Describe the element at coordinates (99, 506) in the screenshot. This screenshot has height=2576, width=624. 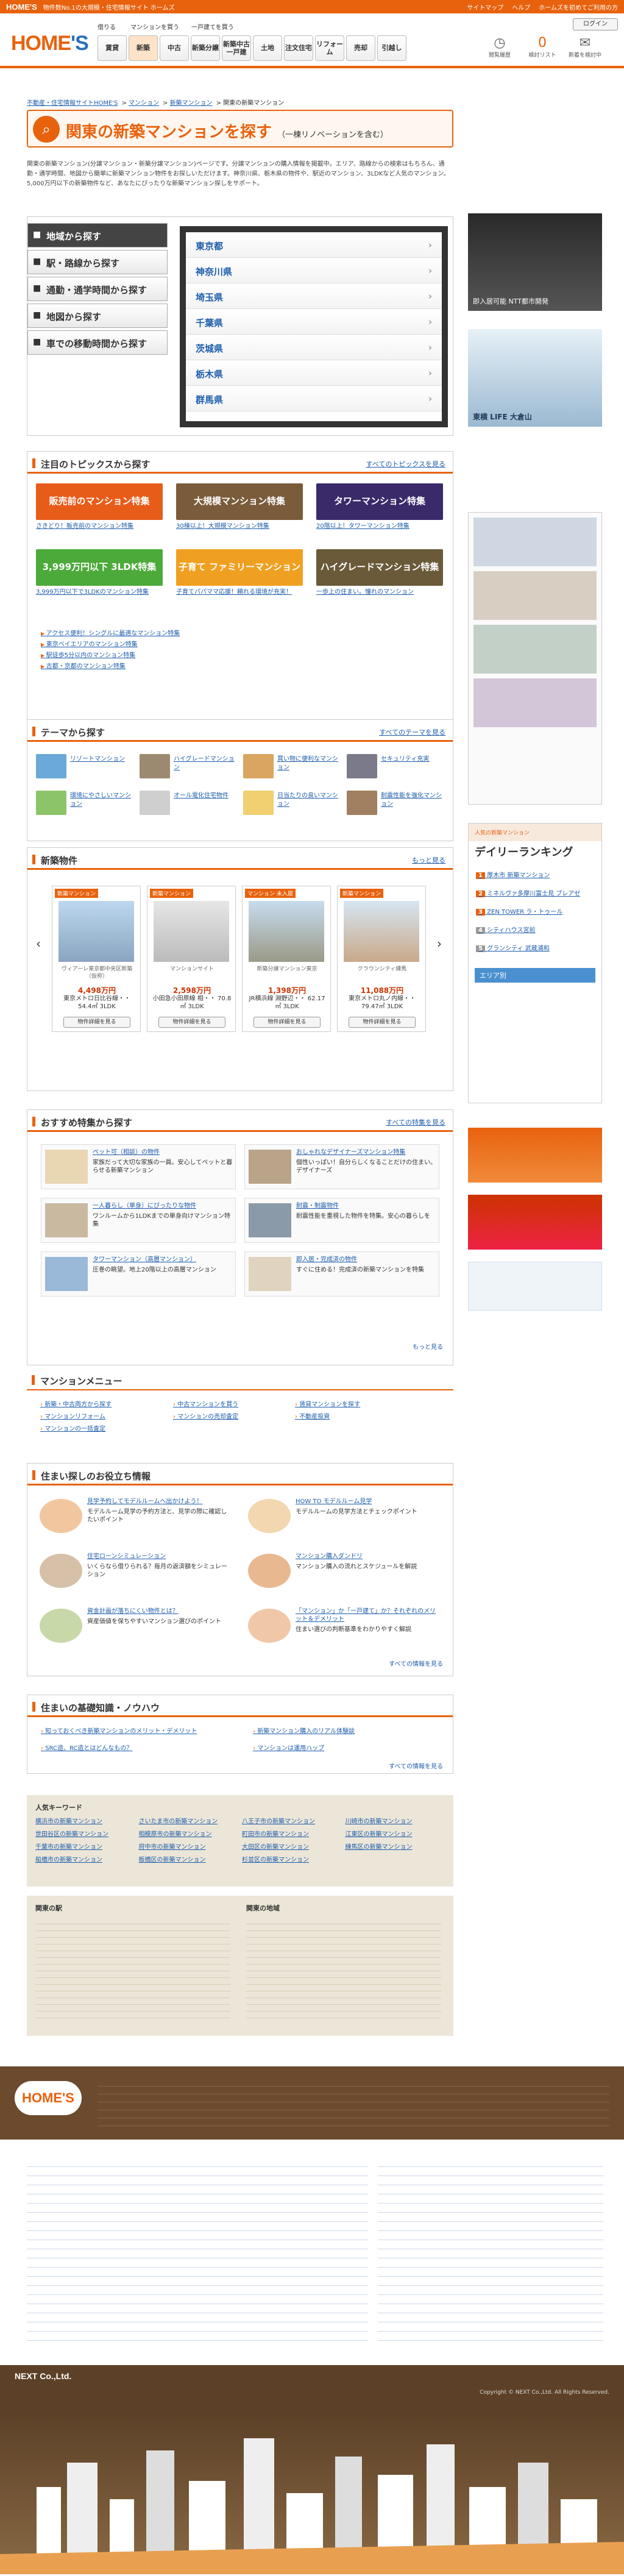
I see `topic-card: 販売前のマンション特集 さきどり！販売前のマンション特集` at that location.